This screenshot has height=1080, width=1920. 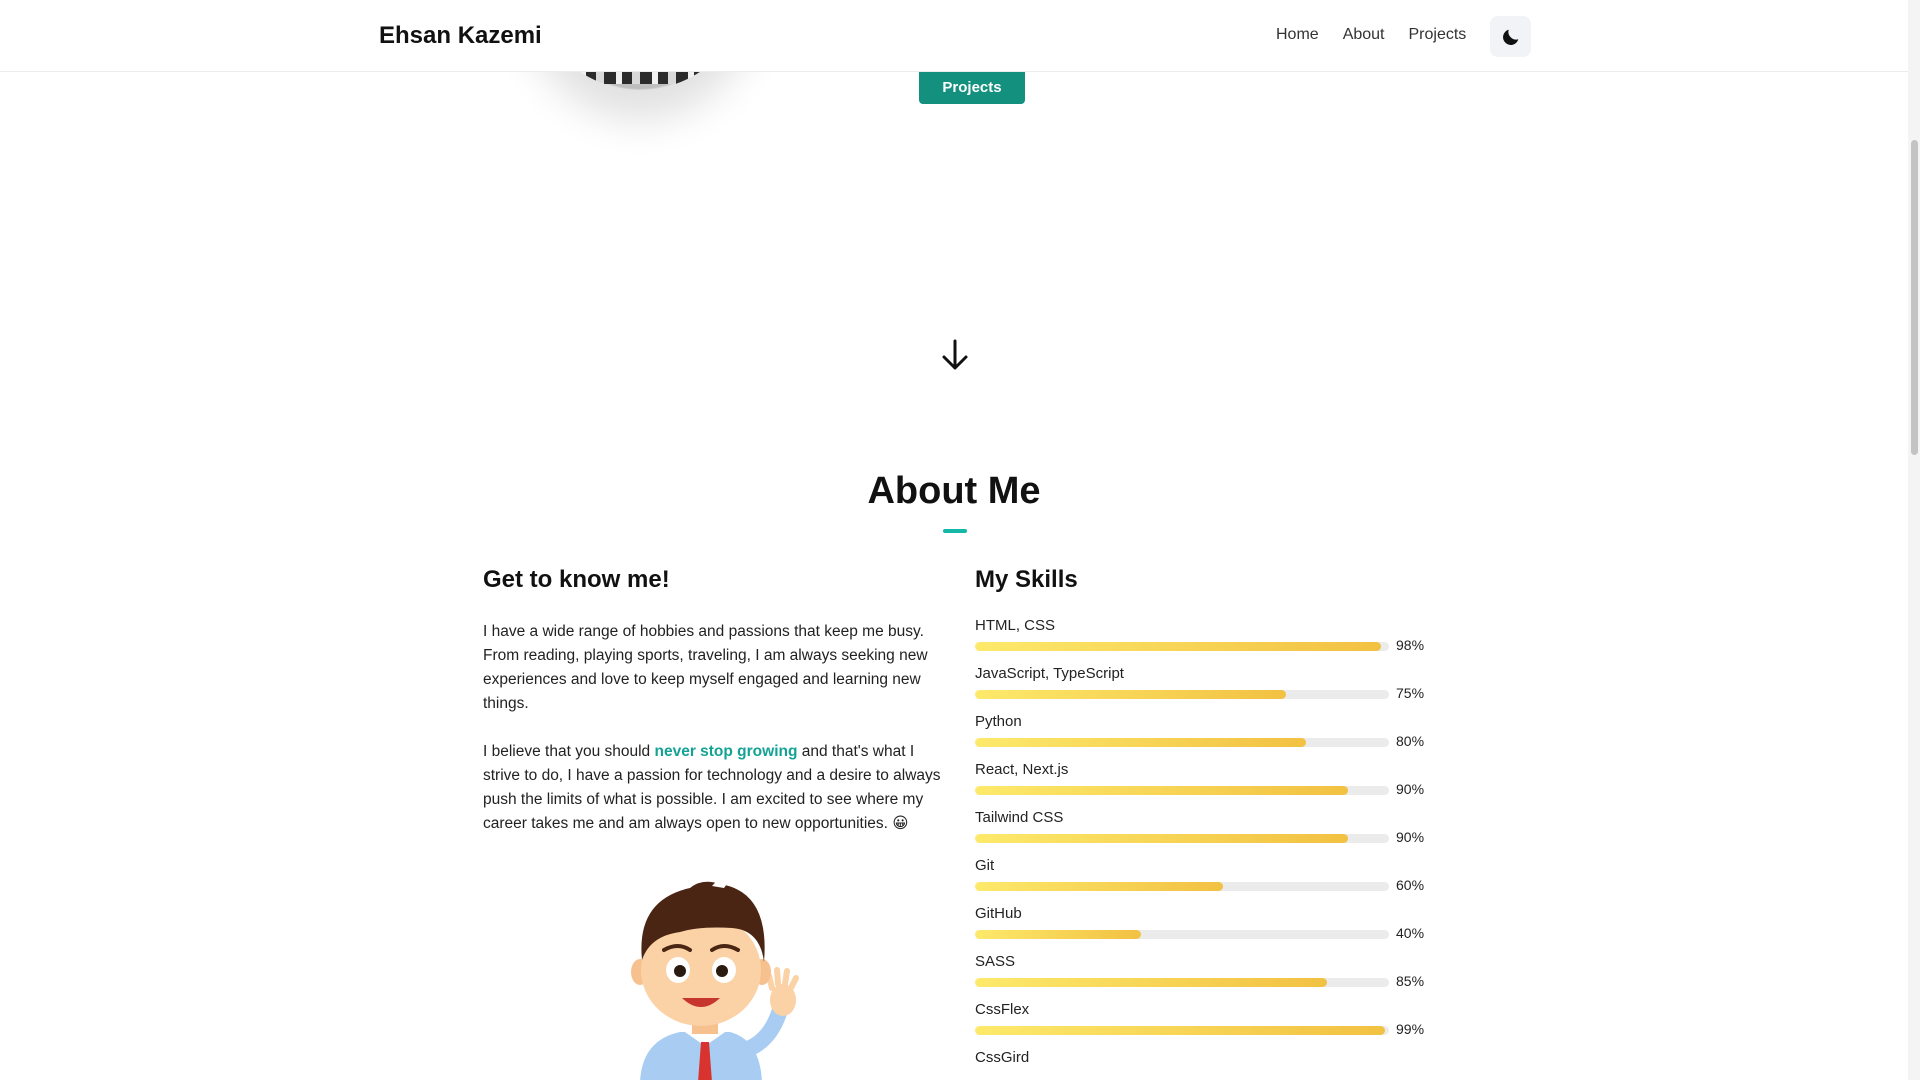 I want to click on moon-icon, so click(x=1510, y=37).